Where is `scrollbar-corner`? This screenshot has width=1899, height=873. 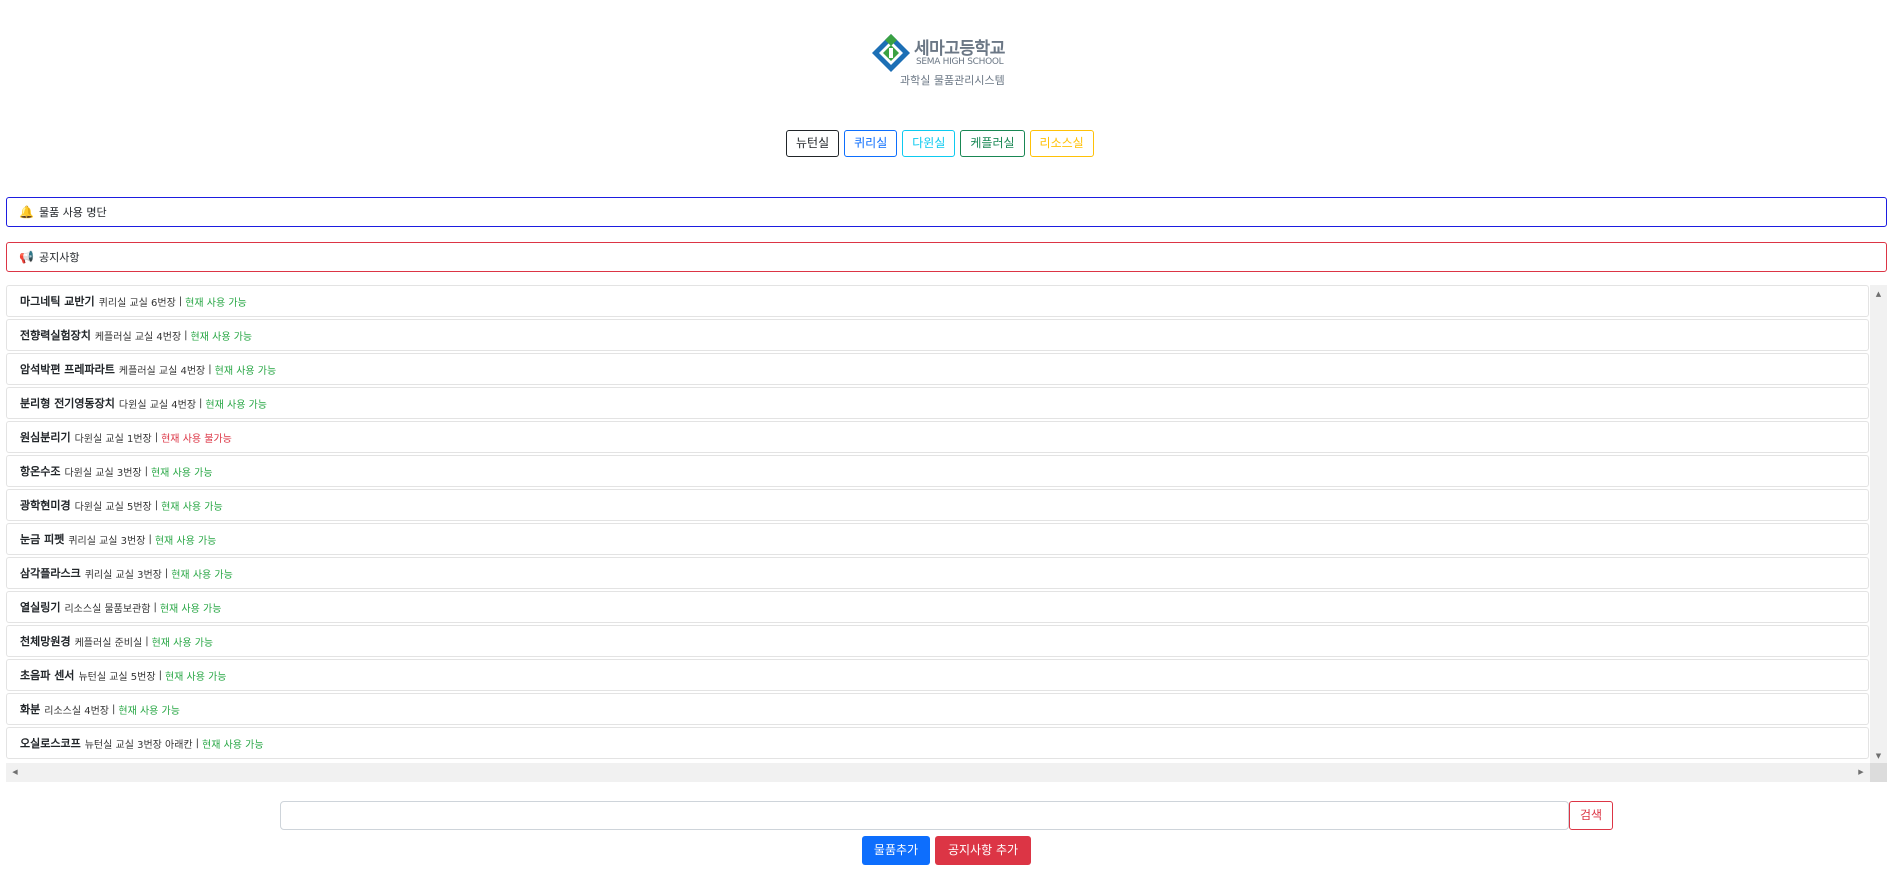 scrollbar-corner is located at coordinates (1878, 772).